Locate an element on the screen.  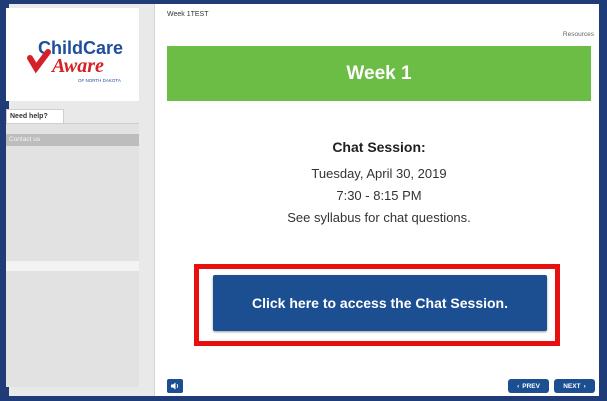
tab-need-help: Need help? is located at coordinates (35, 116).